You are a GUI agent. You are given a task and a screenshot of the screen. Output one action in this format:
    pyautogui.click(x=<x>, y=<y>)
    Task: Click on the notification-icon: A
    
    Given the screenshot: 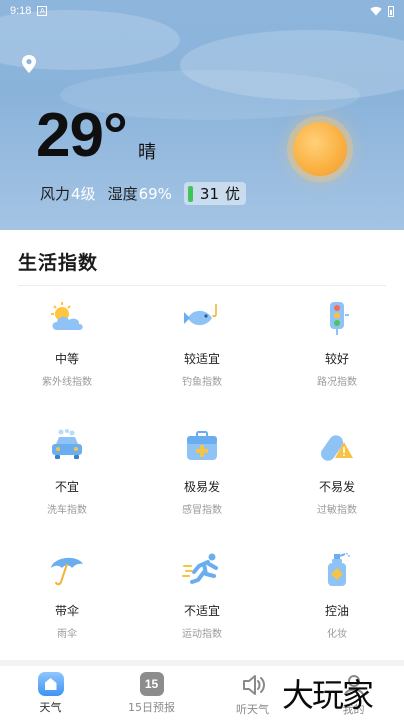 What is the action you would take?
    pyautogui.click(x=42, y=11)
    